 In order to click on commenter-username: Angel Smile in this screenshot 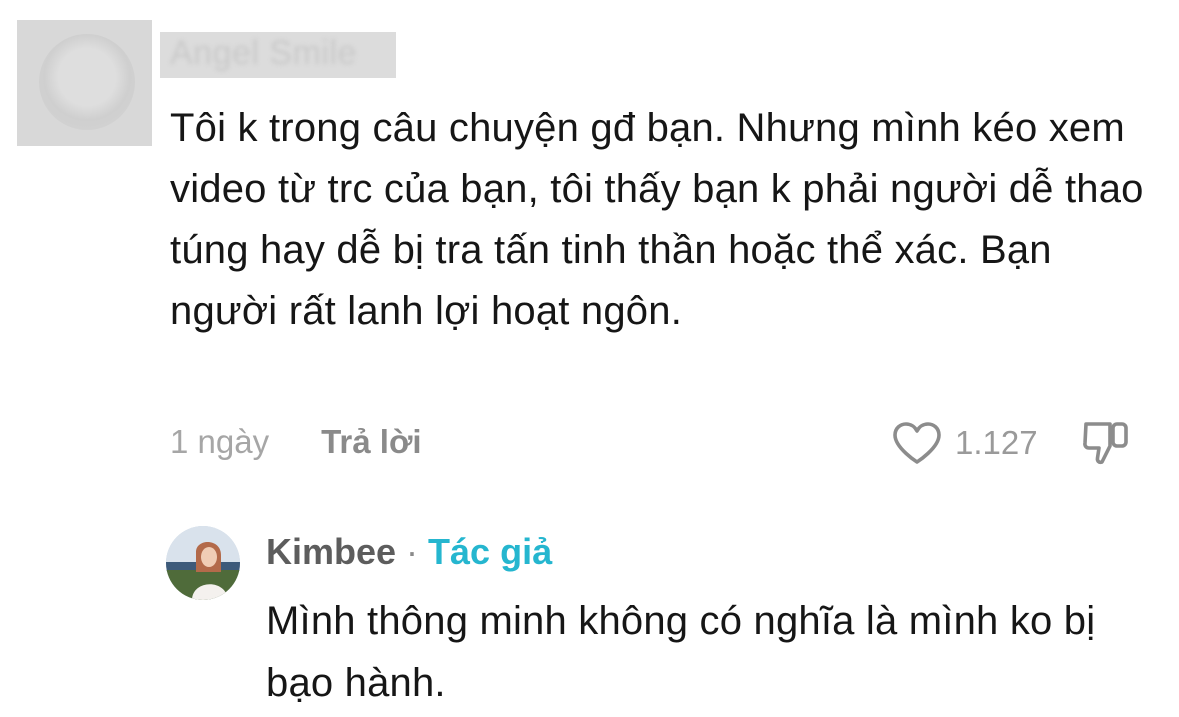, I will do `click(263, 53)`.